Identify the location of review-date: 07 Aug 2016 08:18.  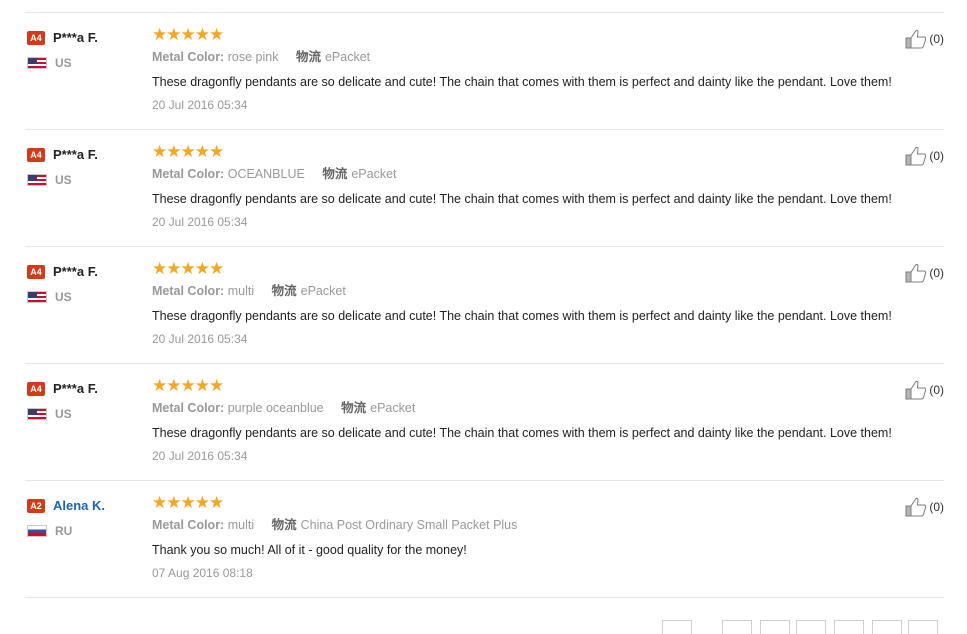
(202, 573).